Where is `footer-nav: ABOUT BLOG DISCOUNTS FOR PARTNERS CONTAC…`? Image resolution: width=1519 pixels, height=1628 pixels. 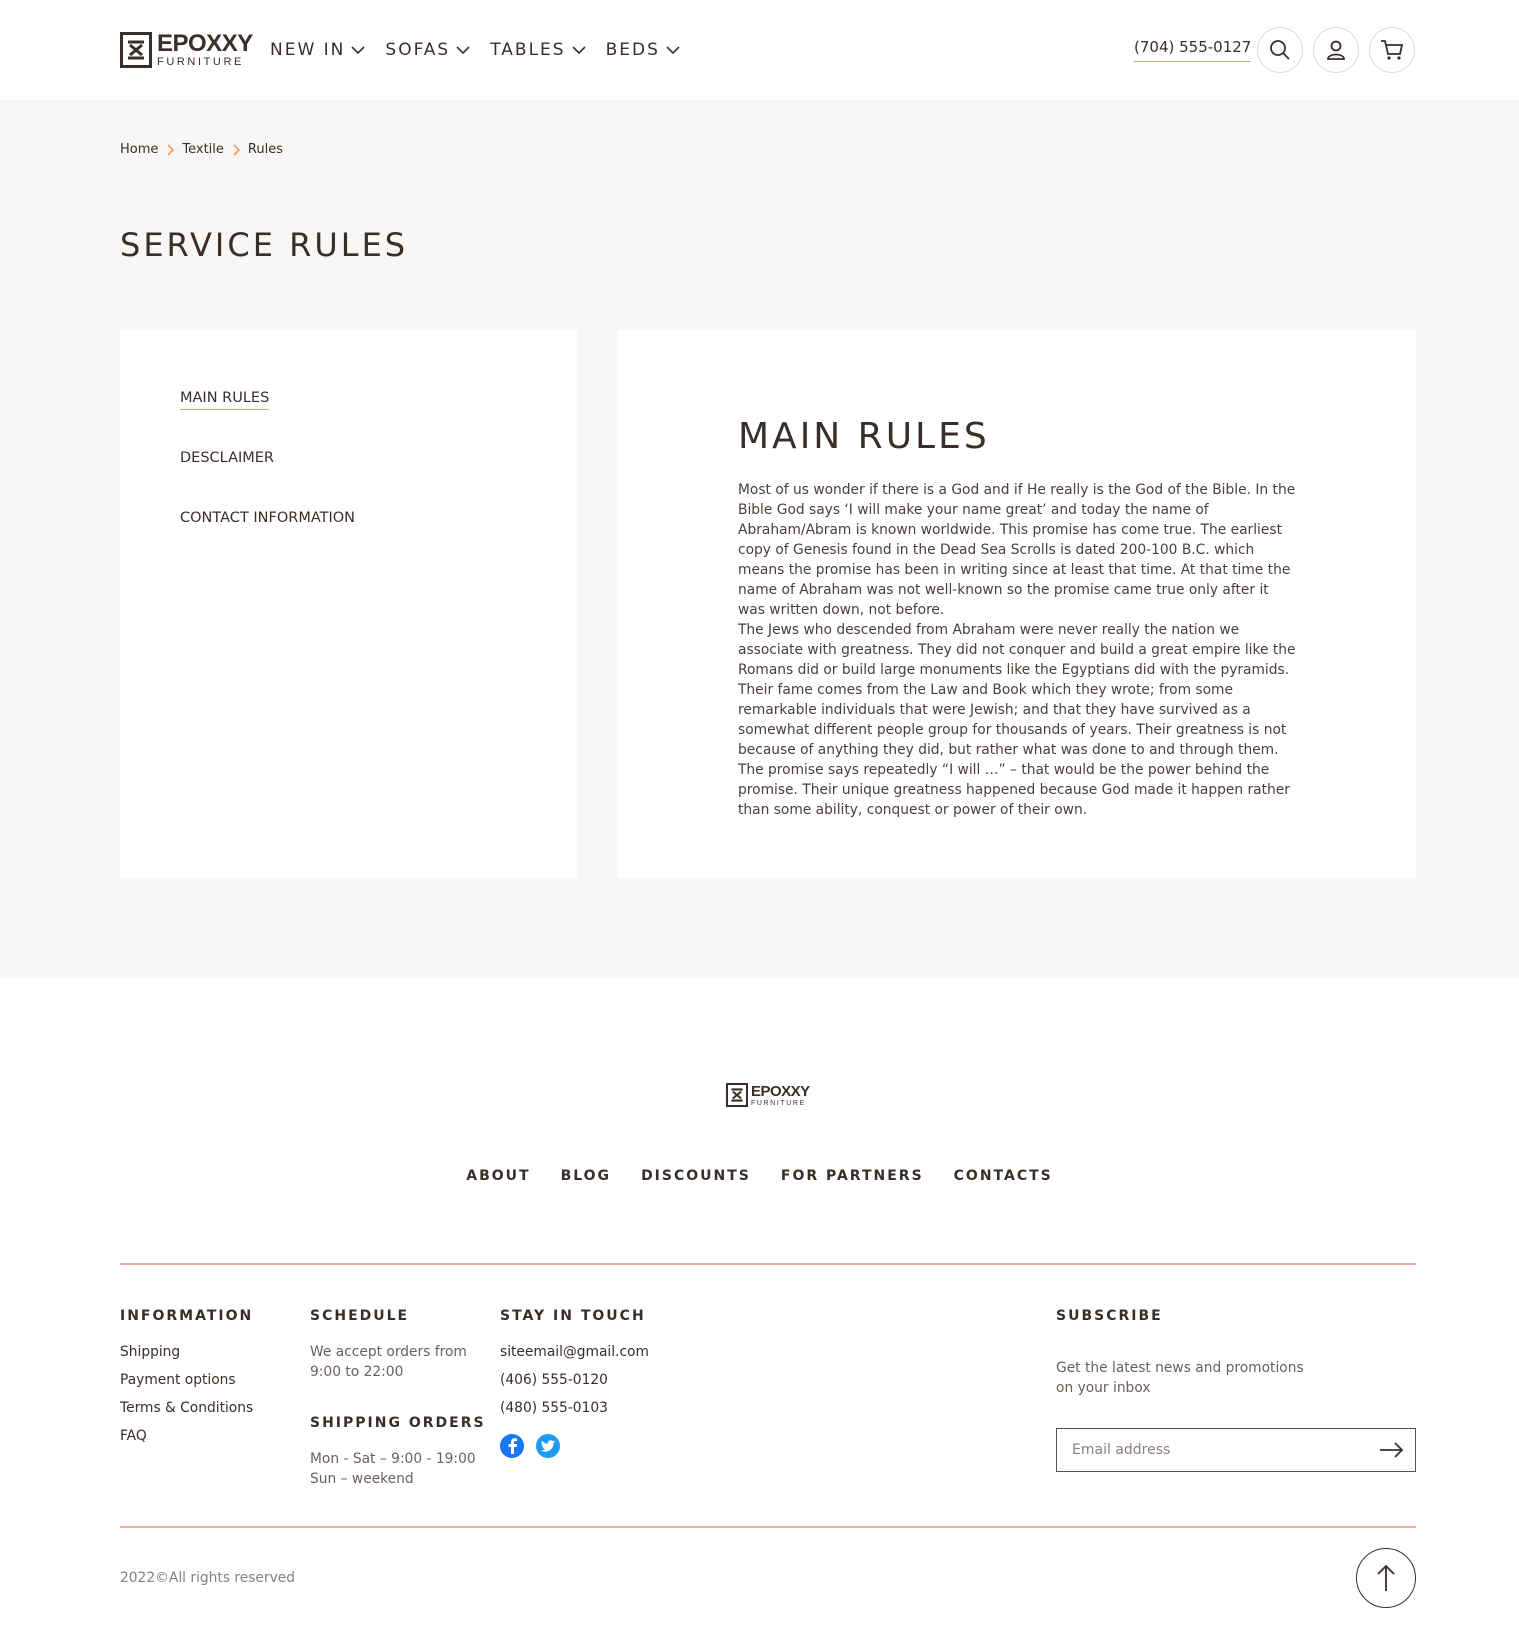
footer-nav: ABOUT BLOG DISCOUNTS FOR PARTNERS CONTAC… is located at coordinates (759, 1176).